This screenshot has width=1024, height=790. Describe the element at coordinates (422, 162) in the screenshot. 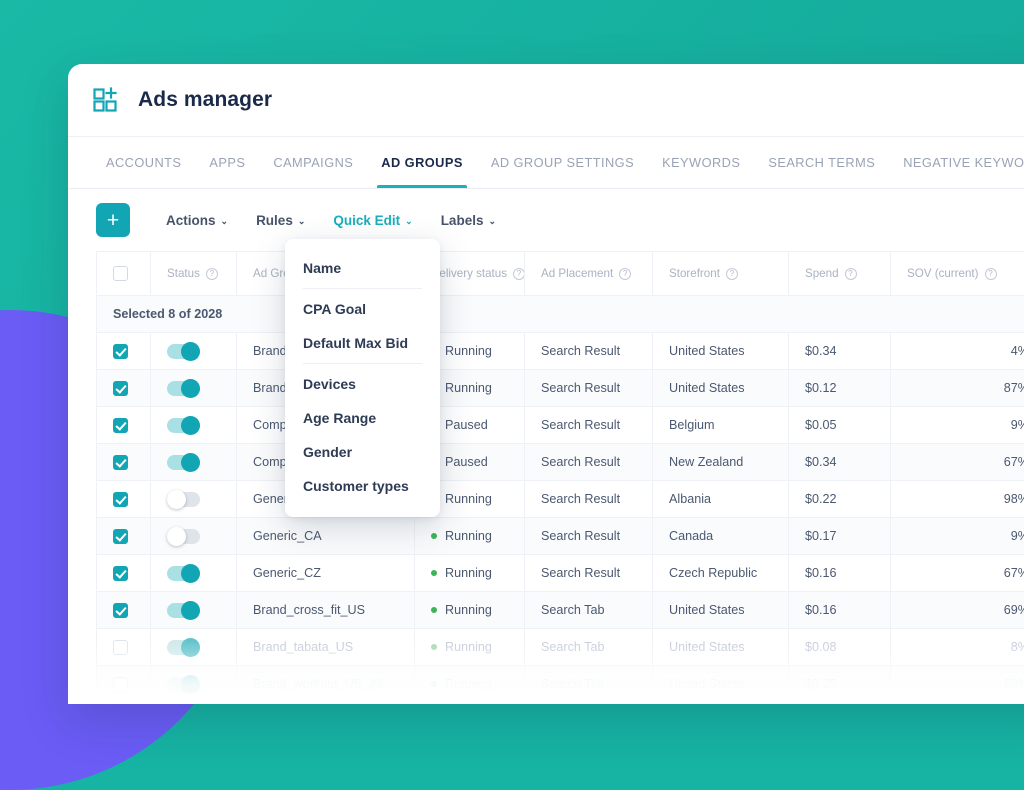

I see `tab-ad-groups: AD GROUPS` at that location.